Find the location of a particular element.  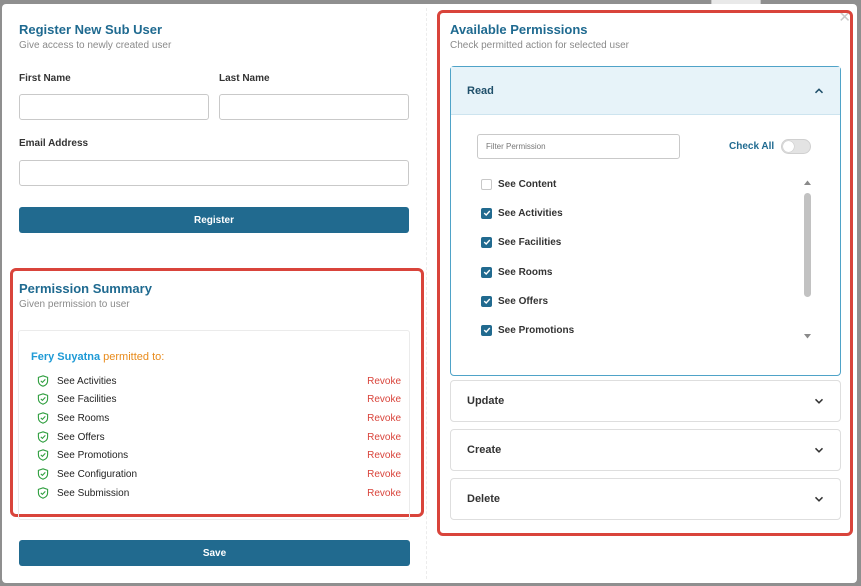

permission-checkbox-row: See Offers is located at coordinates (514, 301).